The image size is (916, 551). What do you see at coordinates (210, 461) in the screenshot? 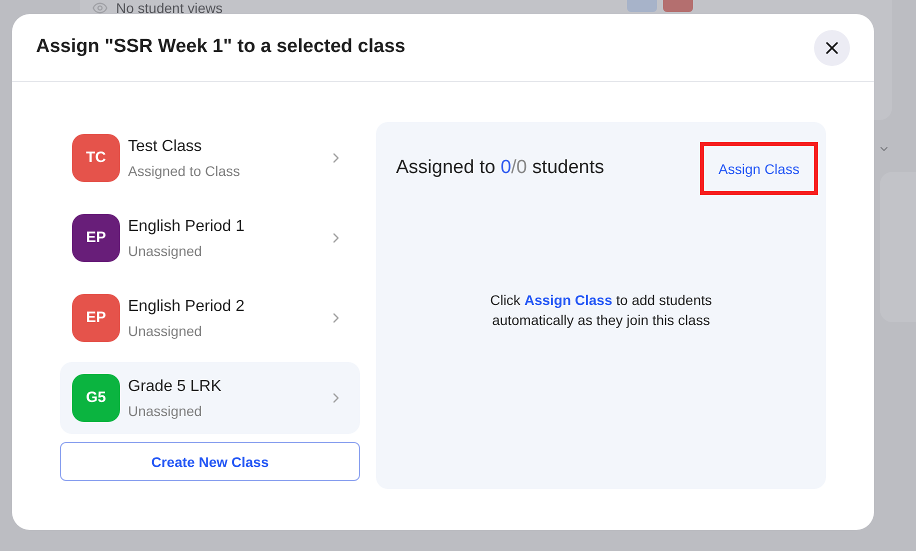
I see `create-class-button: Create New Class` at bounding box center [210, 461].